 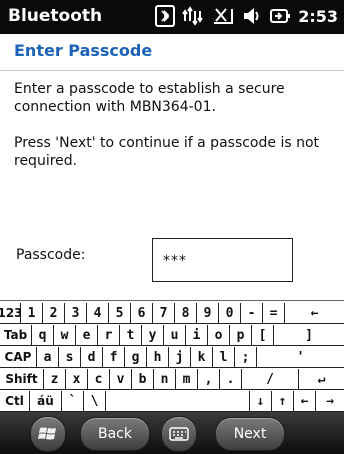 I want to click on key-f: f, so click(x=114, y=357).